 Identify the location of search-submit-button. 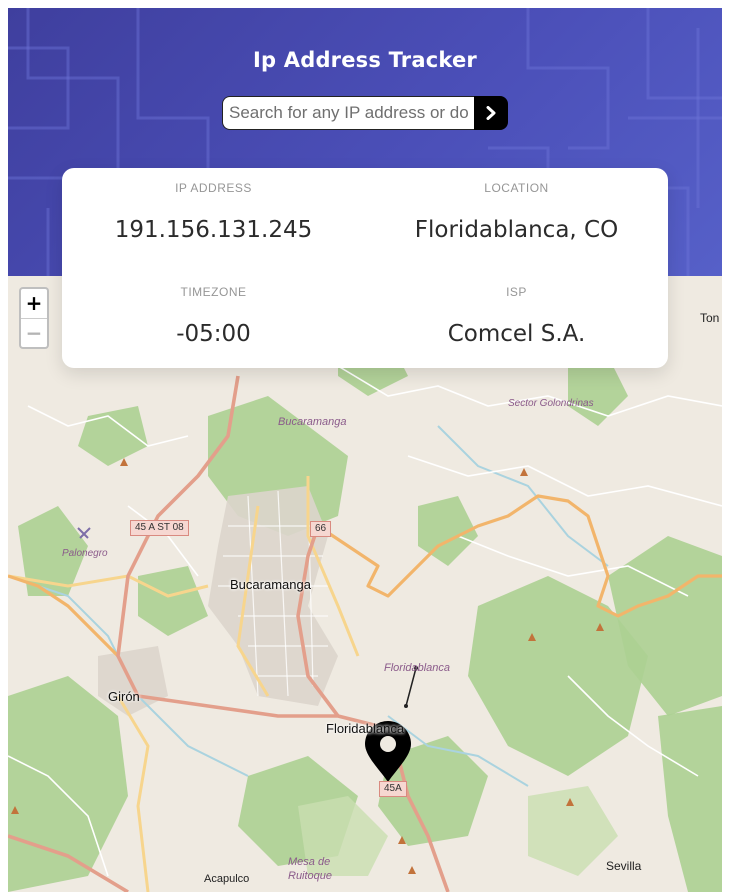
(491, 113).